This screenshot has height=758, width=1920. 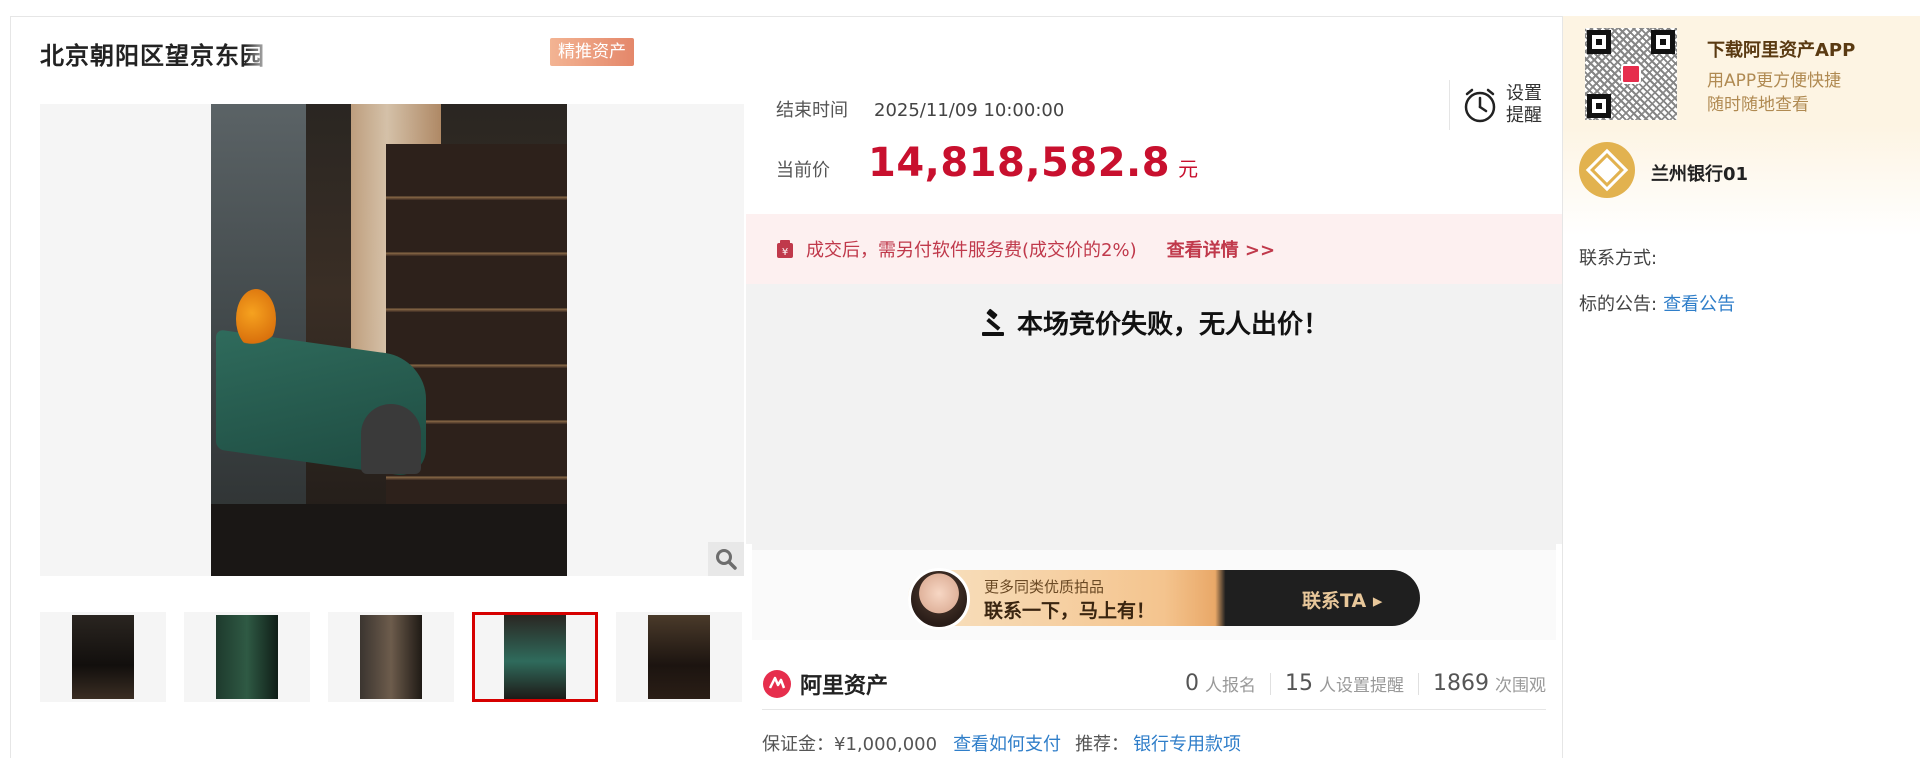 I want to click on current-price-row: 当前价 14,818,582.8 元, so click(x=987, y=163).